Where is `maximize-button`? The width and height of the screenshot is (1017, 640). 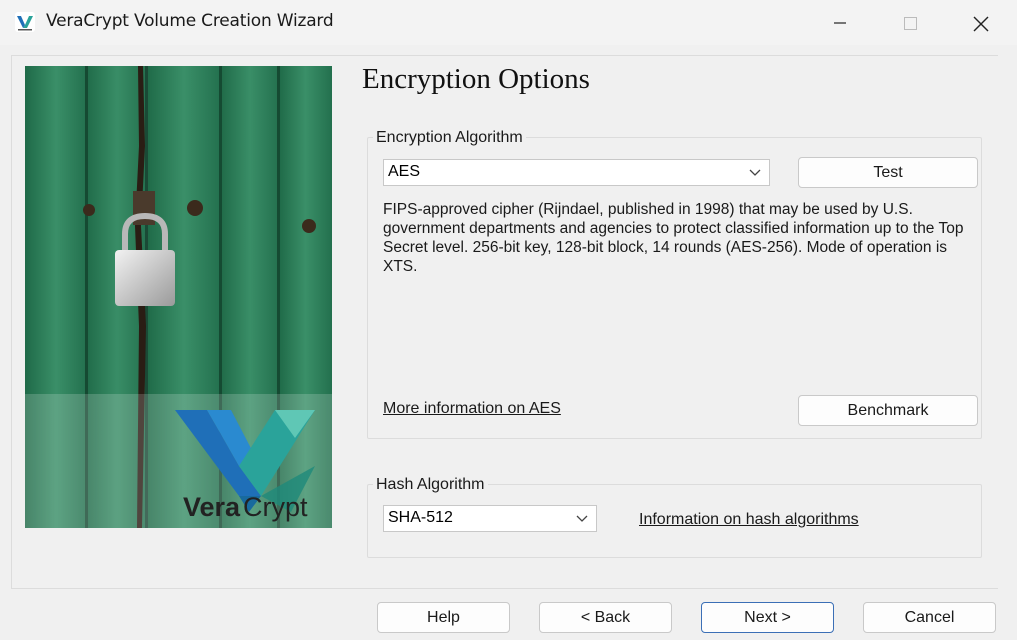 maximize-button is located at coordinates (910, 22).